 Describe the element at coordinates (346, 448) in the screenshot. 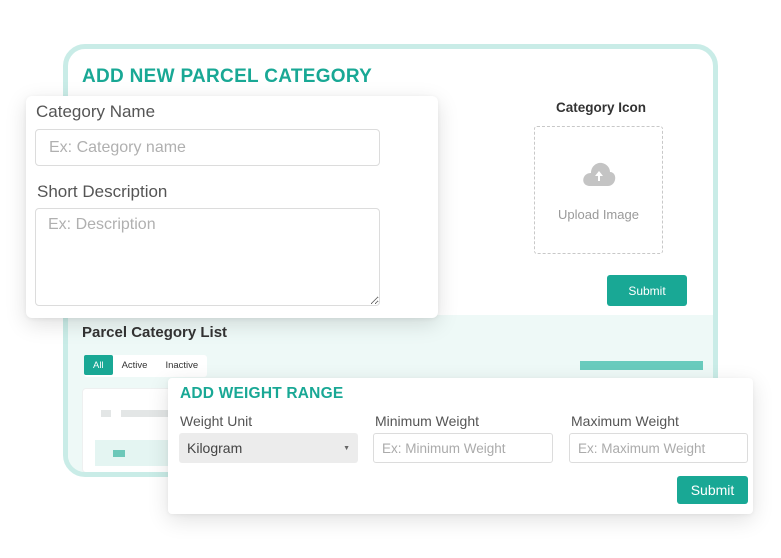

I see `caret-down-icon: ▼` at that location.